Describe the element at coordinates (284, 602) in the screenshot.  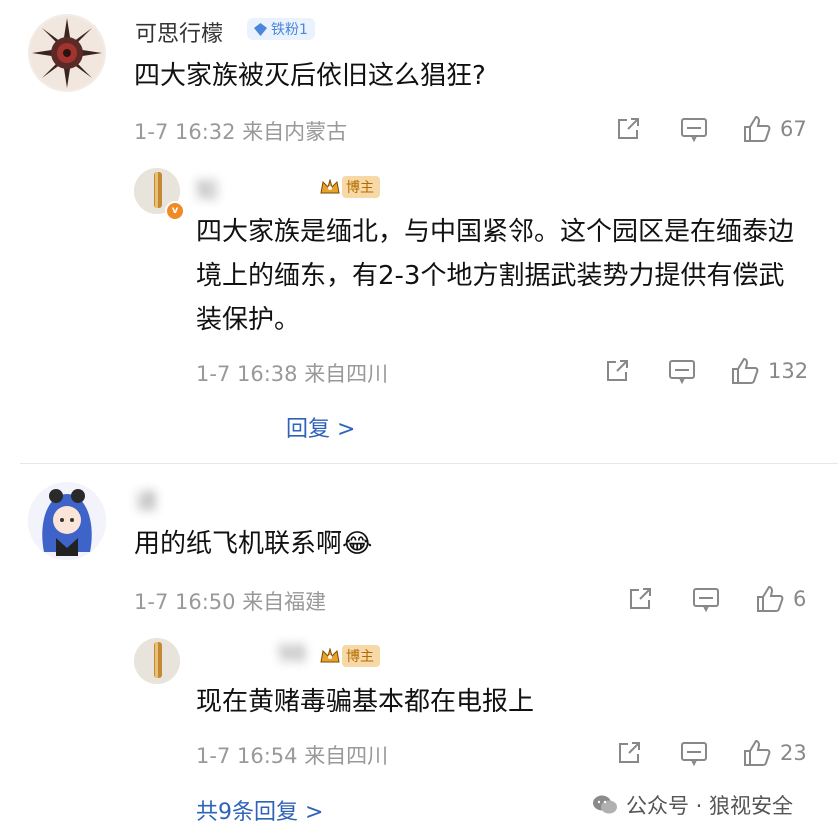
I see `comment-location: 来自福建` at that location.